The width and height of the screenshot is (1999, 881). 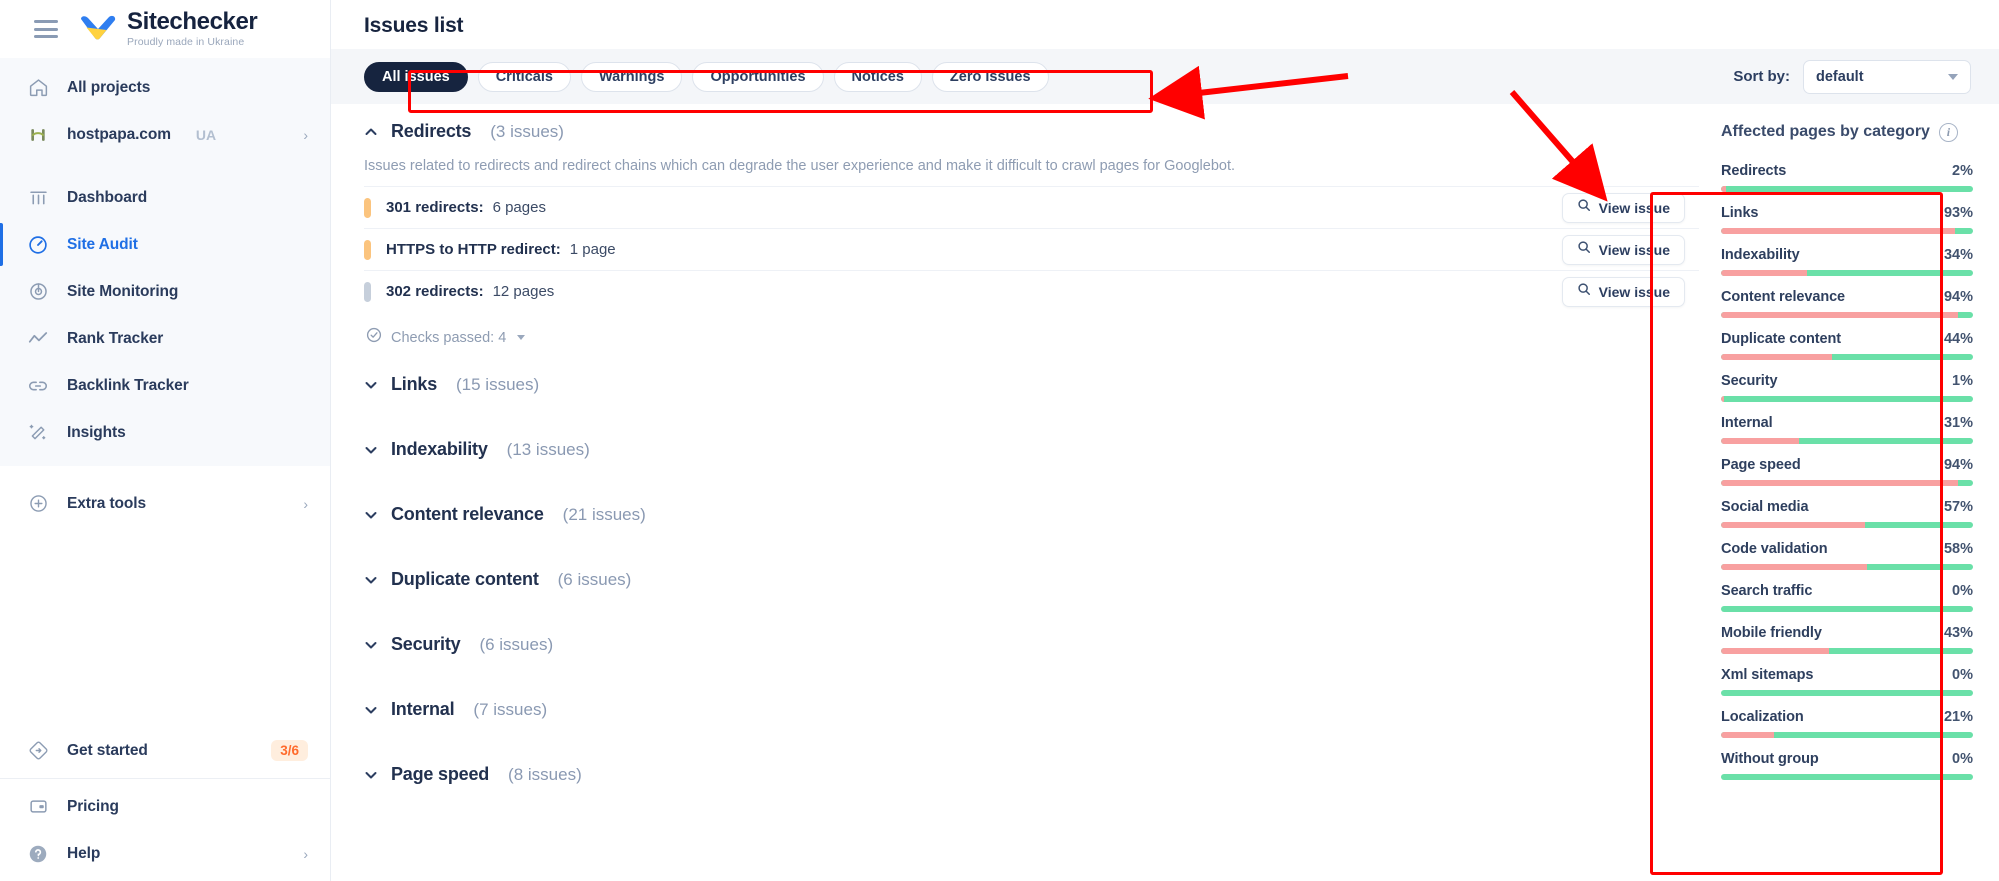 What do you see at coordinates (38, 854) in the screenshot?
I see `help-icon` at bounding box center [38, 854].